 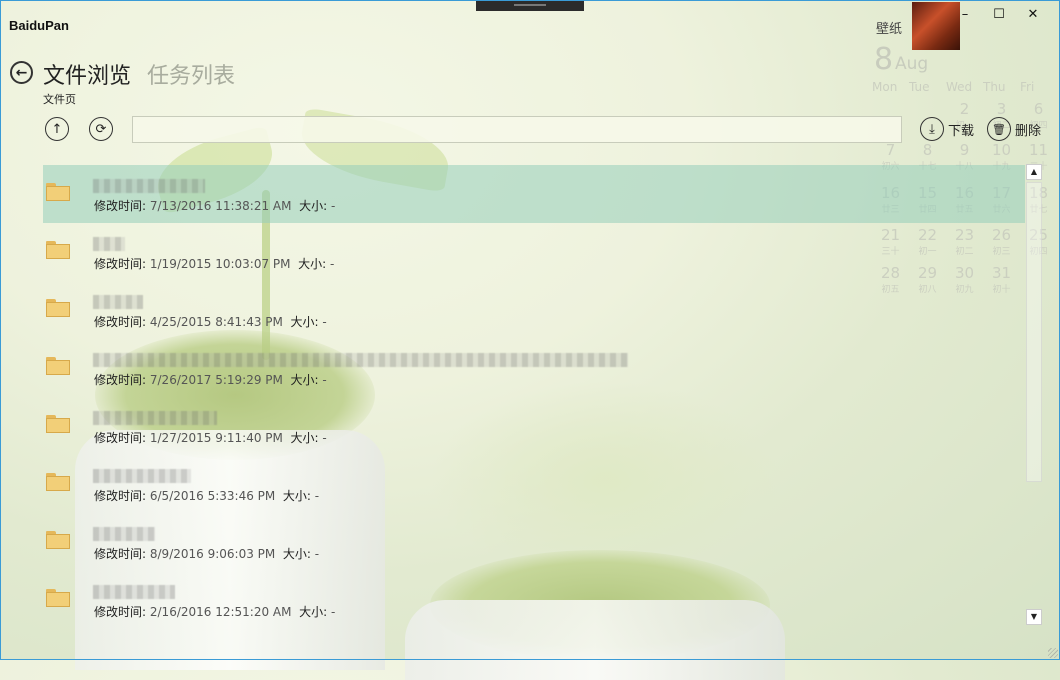 What do you see at coordinates (39, 25) in the screenshot?
I see `app-title: BaiduPan` at bounding box center [39, 25].